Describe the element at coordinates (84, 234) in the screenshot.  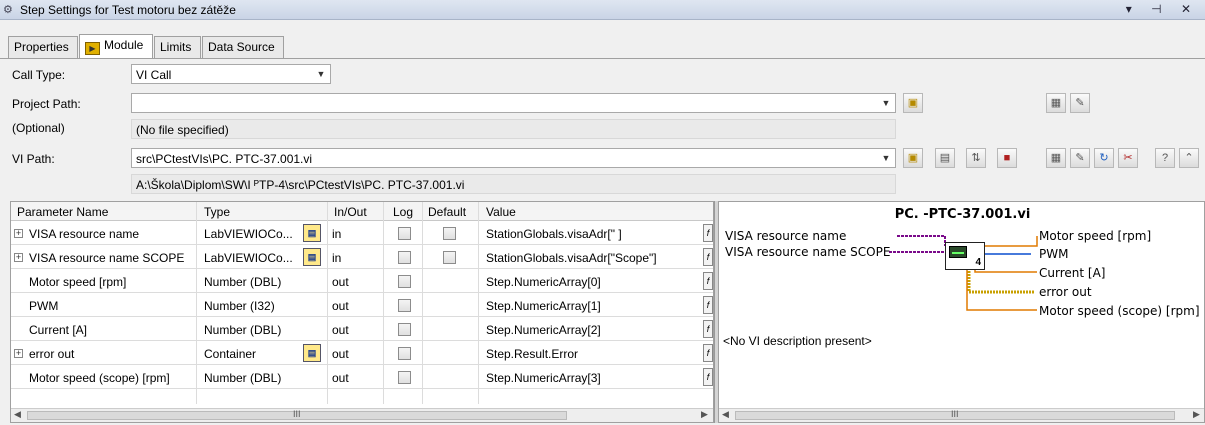
I see `param-name: VISA resource name` at that location.